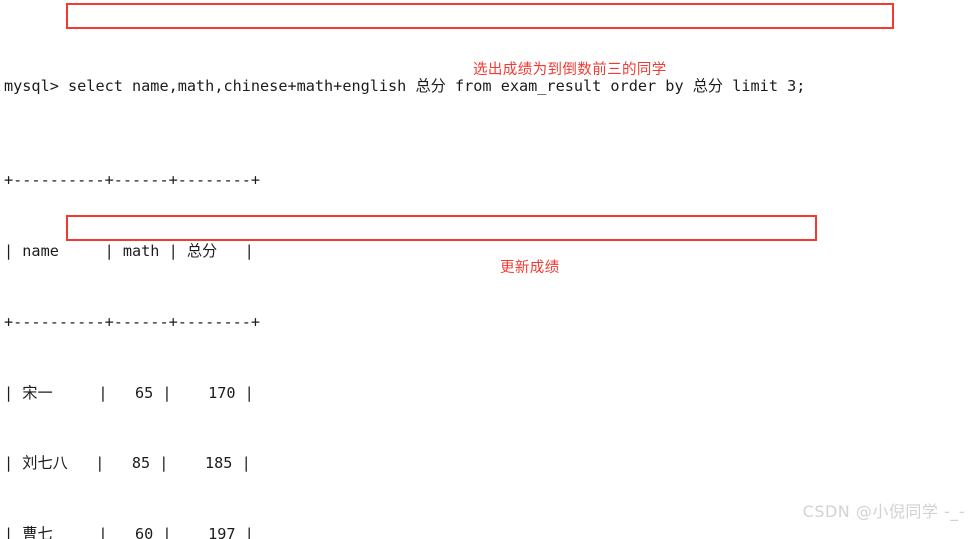  Describe the element at coordinates (570, 70) in the screenshot. I see `annotation-select-explanation: 选出成绩为到倒数前三的同学` at that location.